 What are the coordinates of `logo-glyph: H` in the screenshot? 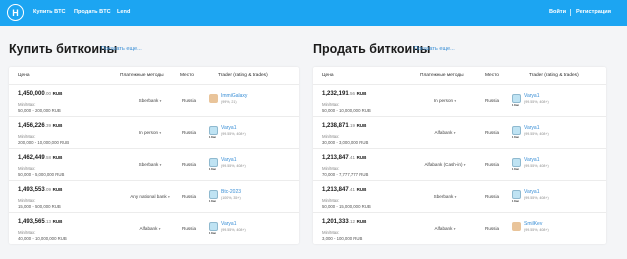 It's located at (15, 12).